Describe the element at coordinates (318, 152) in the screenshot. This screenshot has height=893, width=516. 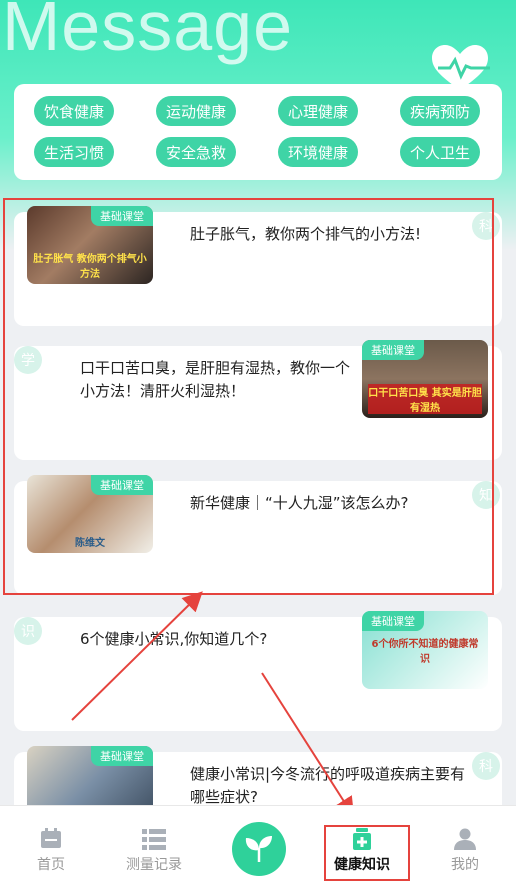
I see `category-chip: 环境健康` at that location.